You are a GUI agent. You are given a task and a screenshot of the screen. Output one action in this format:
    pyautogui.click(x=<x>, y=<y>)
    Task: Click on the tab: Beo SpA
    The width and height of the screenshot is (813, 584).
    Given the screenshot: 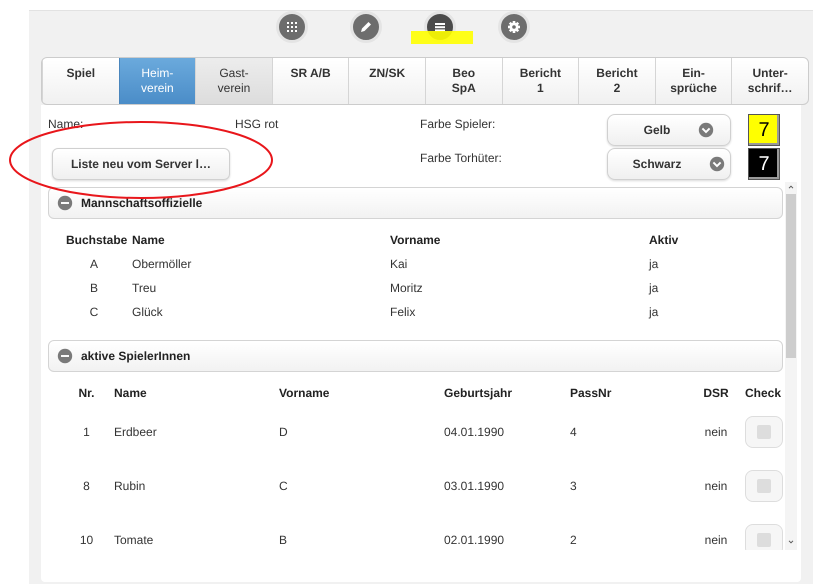 What is the action you would take?
    pyautogui.click(x=463, y=81)
    